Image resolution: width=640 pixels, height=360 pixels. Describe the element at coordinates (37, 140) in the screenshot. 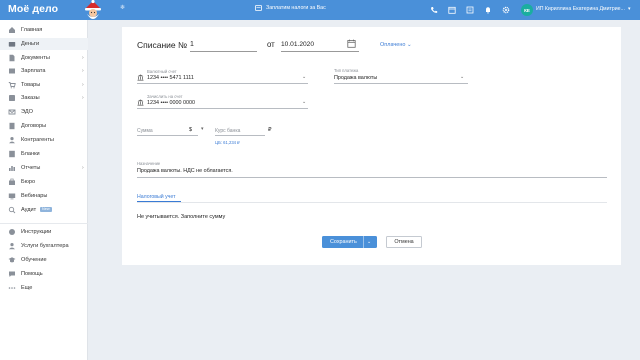

I see `sidebar-item-label: Контрагенты` at that location.